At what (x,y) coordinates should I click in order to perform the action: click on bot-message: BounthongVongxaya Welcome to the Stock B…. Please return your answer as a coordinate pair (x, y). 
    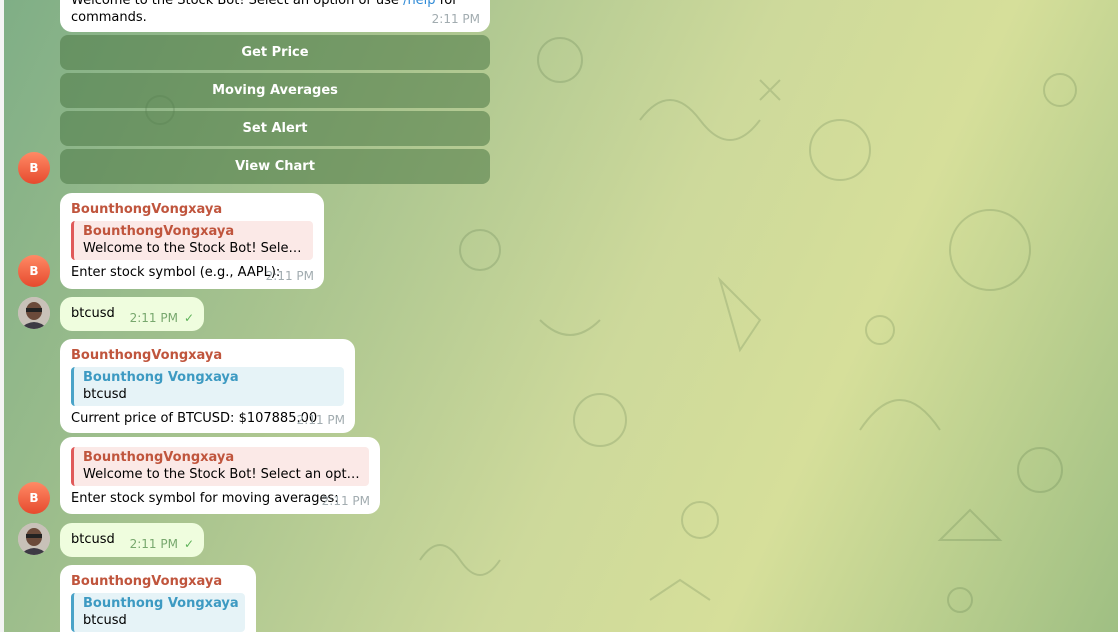
    Looking at the image, I should click on (220, 475).